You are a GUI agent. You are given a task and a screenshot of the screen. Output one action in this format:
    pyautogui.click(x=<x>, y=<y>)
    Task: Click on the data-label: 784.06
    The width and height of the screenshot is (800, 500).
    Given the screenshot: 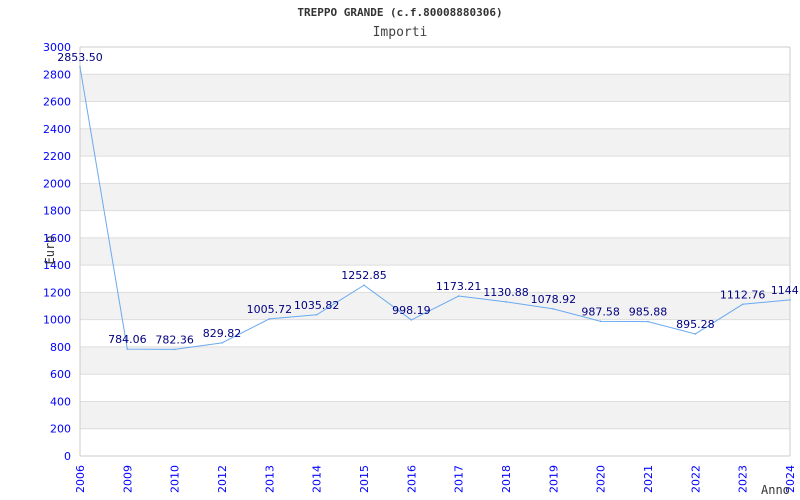 What is the action you would take?
    pyautogui.click(x=127, y=339)
    